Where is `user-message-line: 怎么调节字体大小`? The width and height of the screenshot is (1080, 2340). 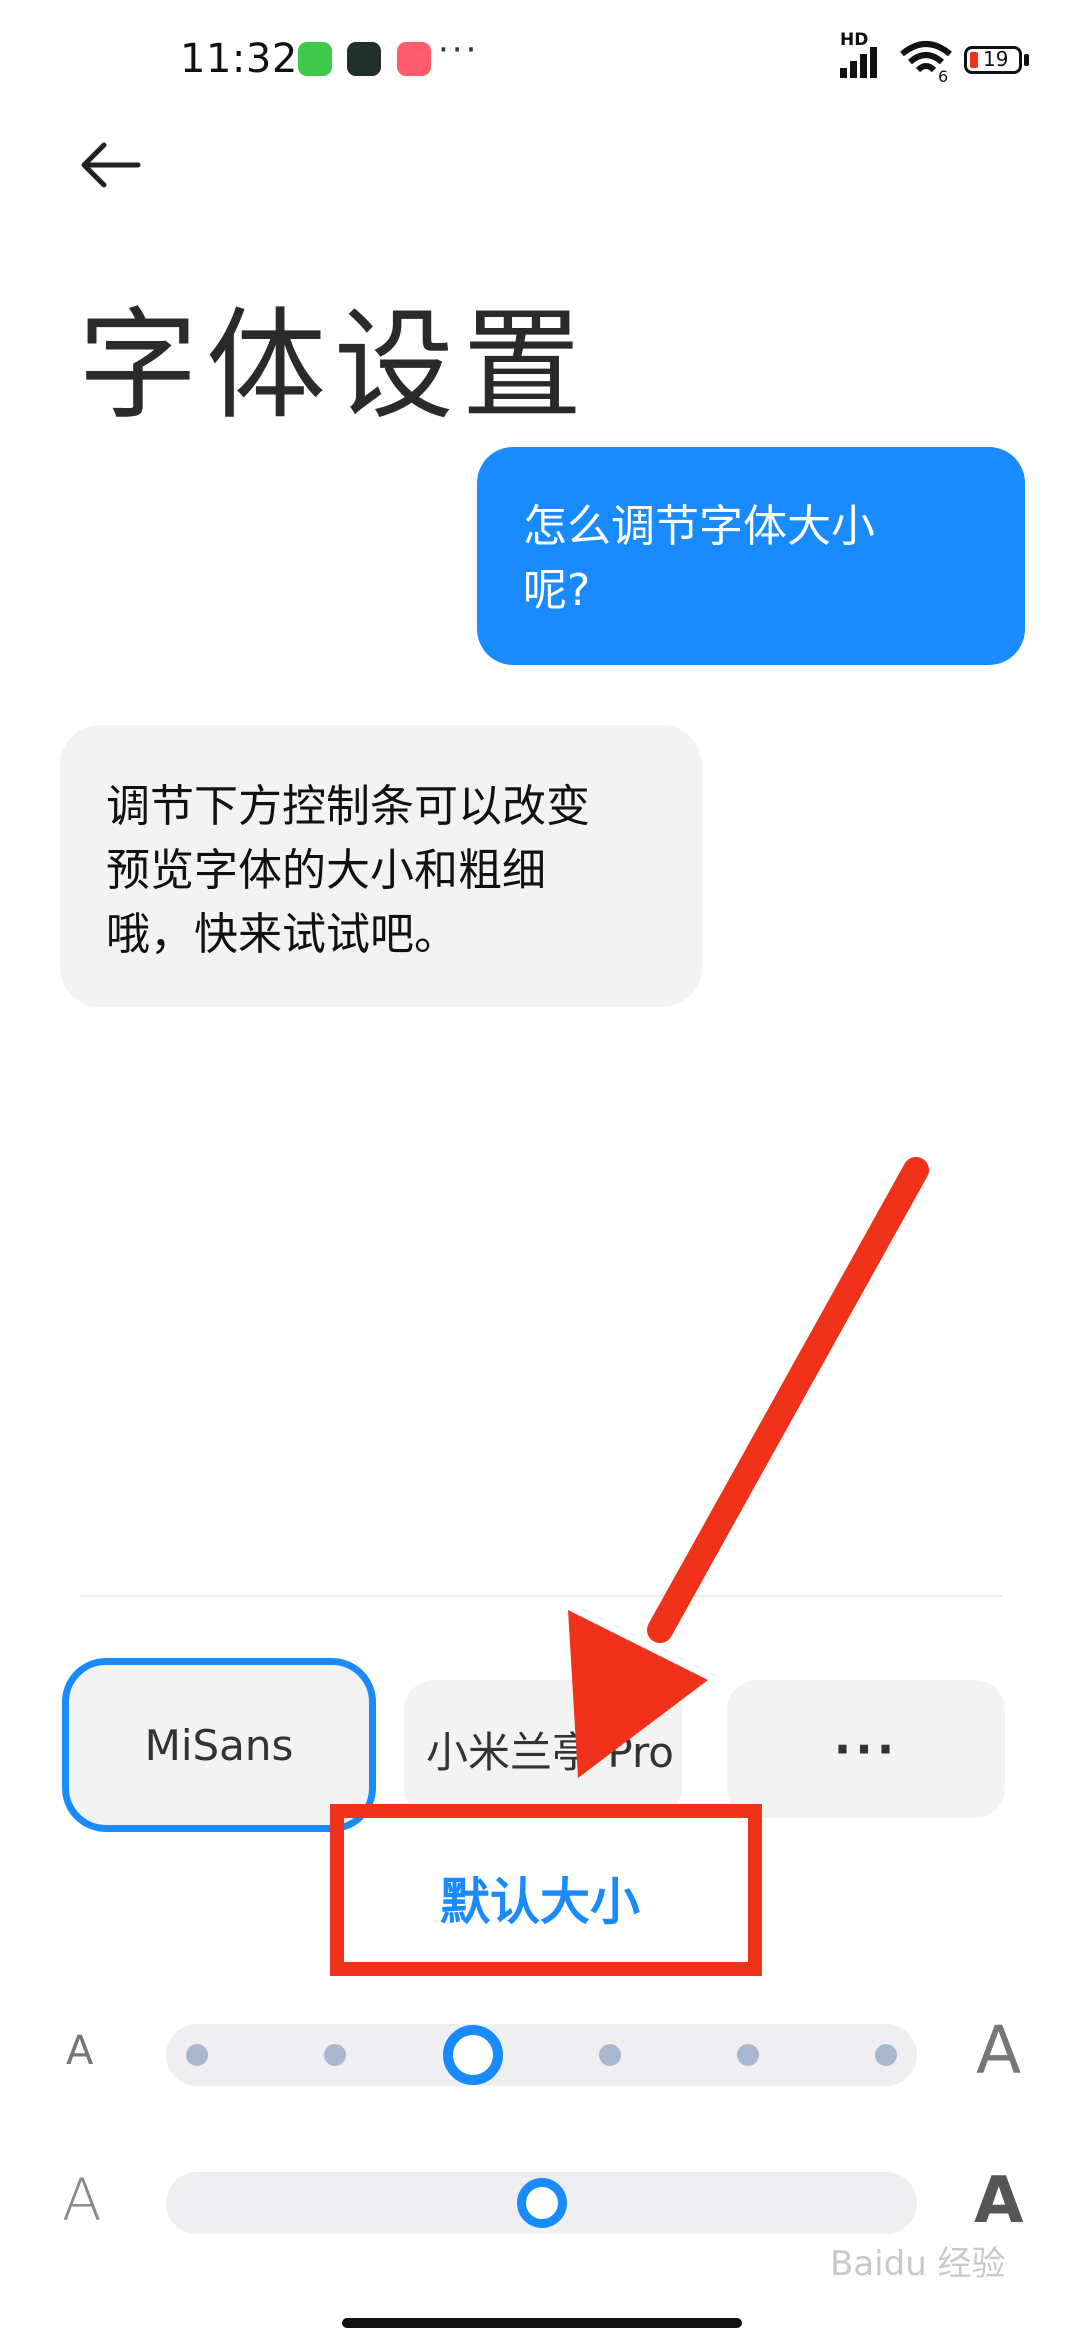
user-message-line: 怎么调节字体大小 is located at coordinates (699, 526).